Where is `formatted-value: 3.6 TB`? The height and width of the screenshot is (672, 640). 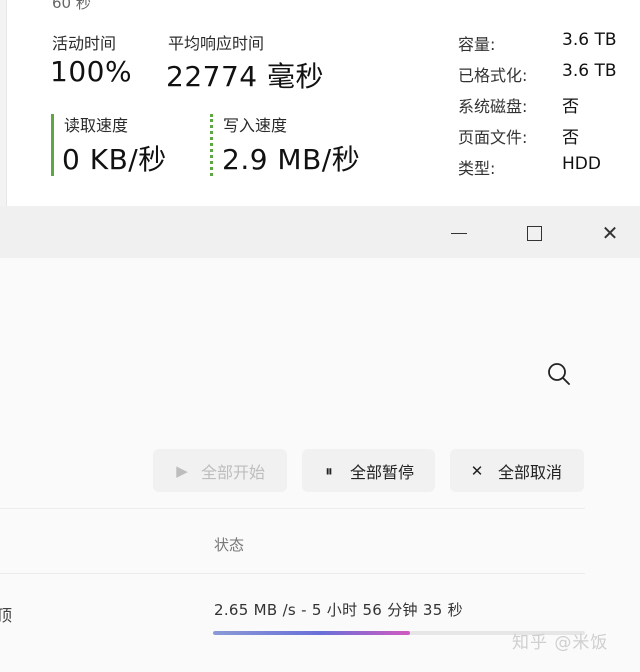
formatted-value: 3.6 TB is located at coordinates (589, 71).